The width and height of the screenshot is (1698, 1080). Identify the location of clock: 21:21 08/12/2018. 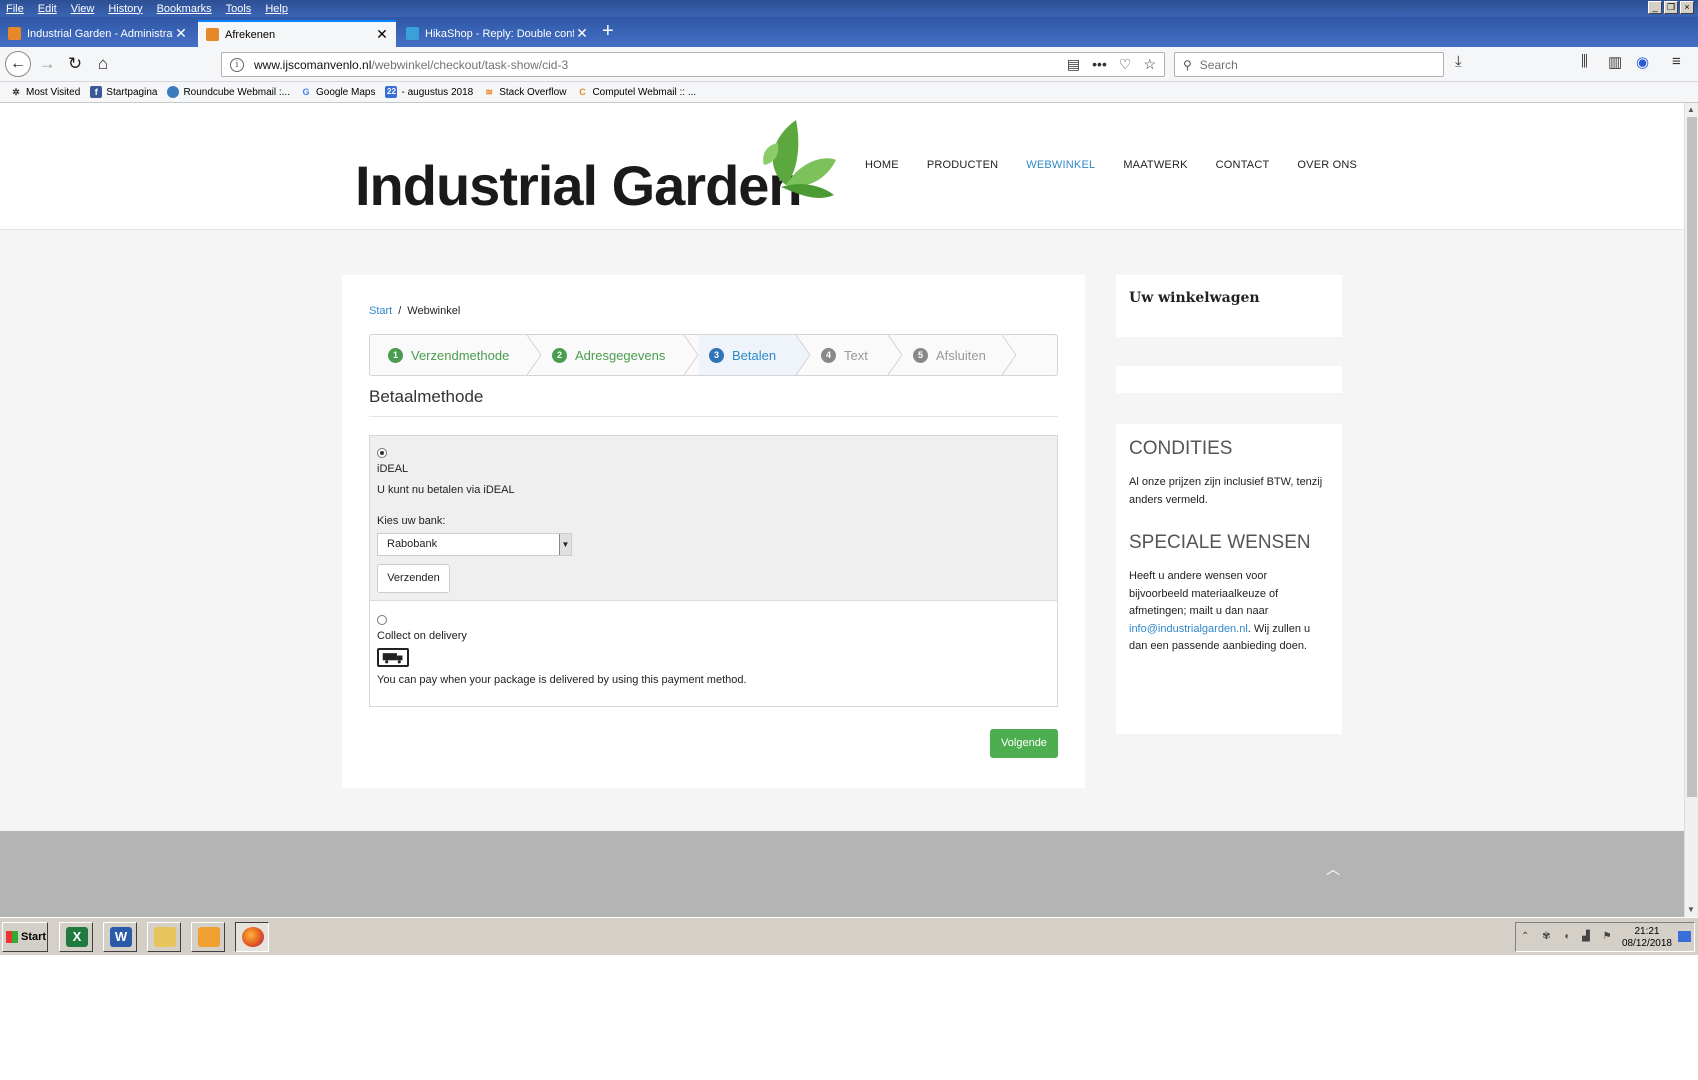
(1647, 938).